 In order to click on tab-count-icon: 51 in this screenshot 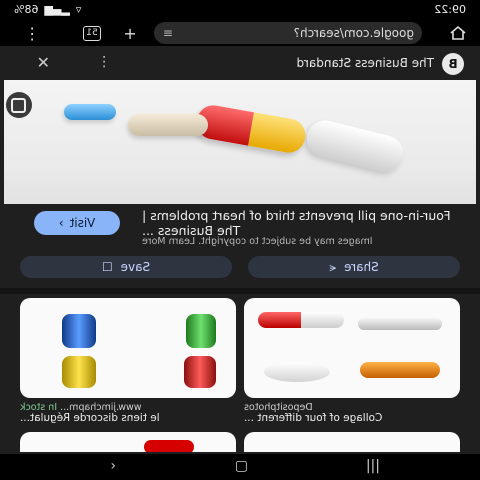, I will do `click(92, 33)`.